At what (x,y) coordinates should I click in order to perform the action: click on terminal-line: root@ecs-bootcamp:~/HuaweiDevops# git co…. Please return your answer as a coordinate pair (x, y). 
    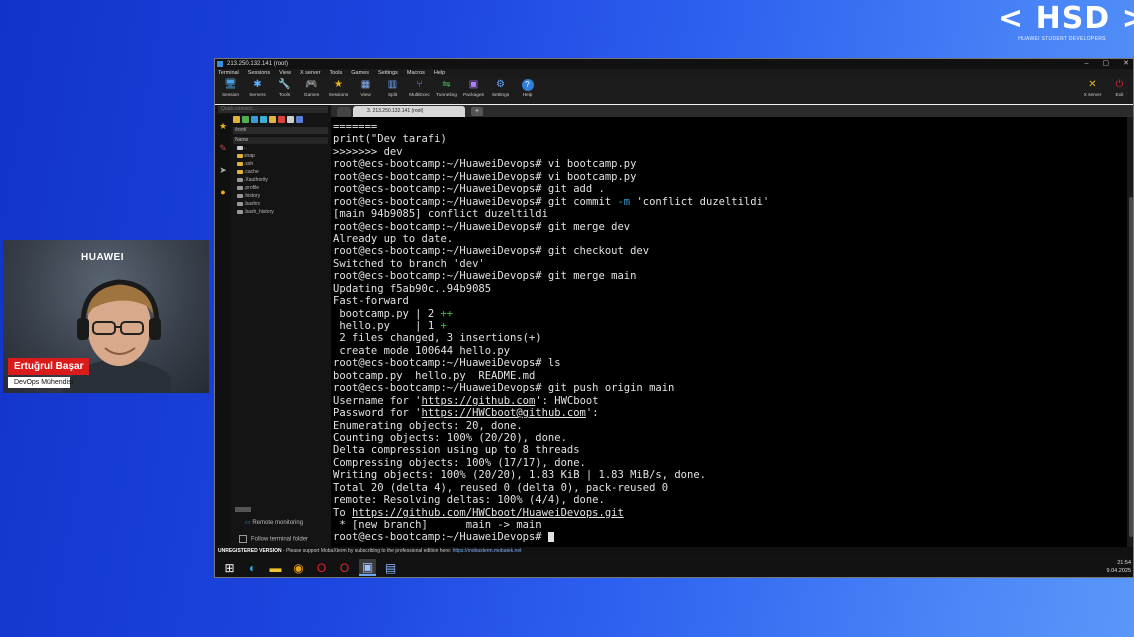
    Looking at the image, I should click on (730, 202).